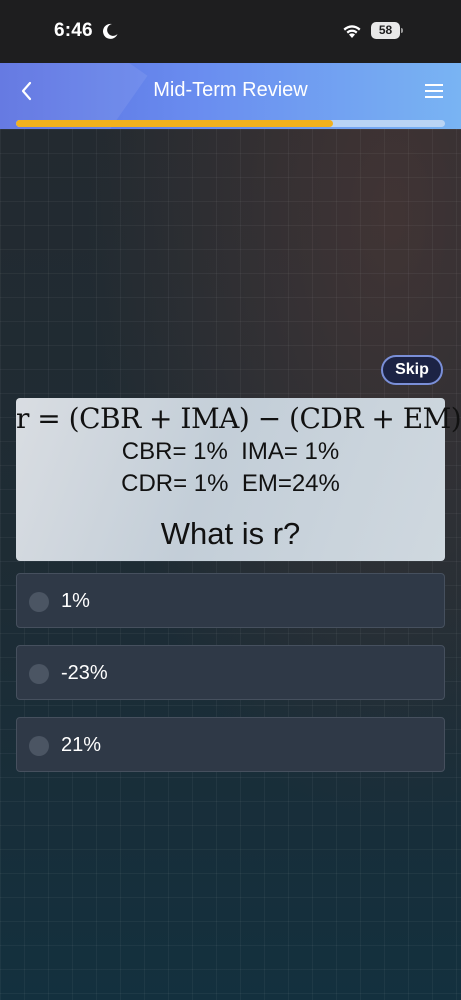 The height and width of the screenshot is (1000, 461). I want to click on status-time: 6:46, so click(73, 30).